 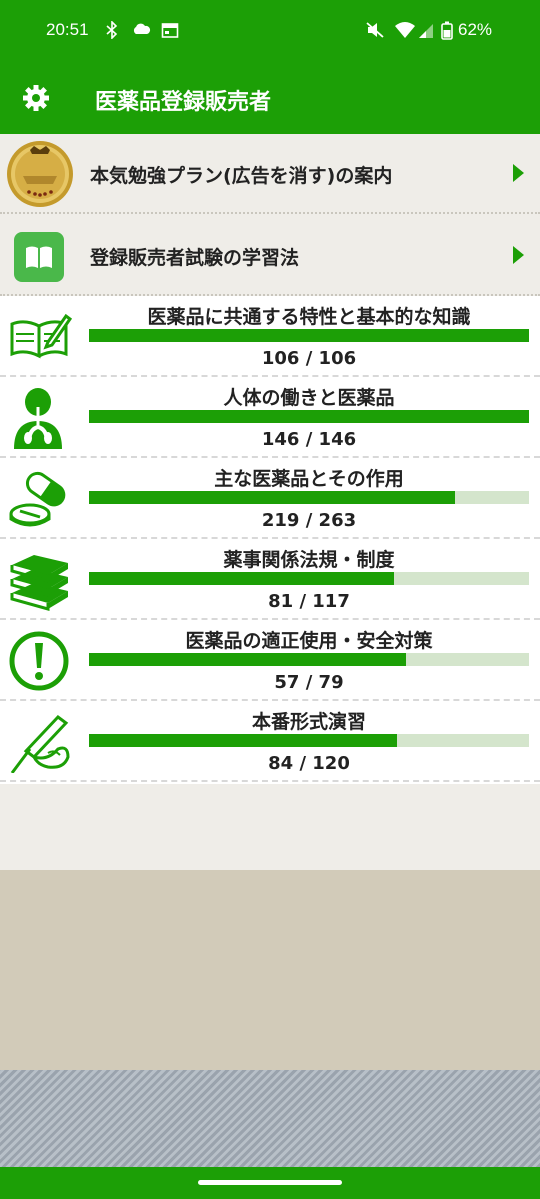 I want to click on human-body-icon, so click(x=38, y=418).